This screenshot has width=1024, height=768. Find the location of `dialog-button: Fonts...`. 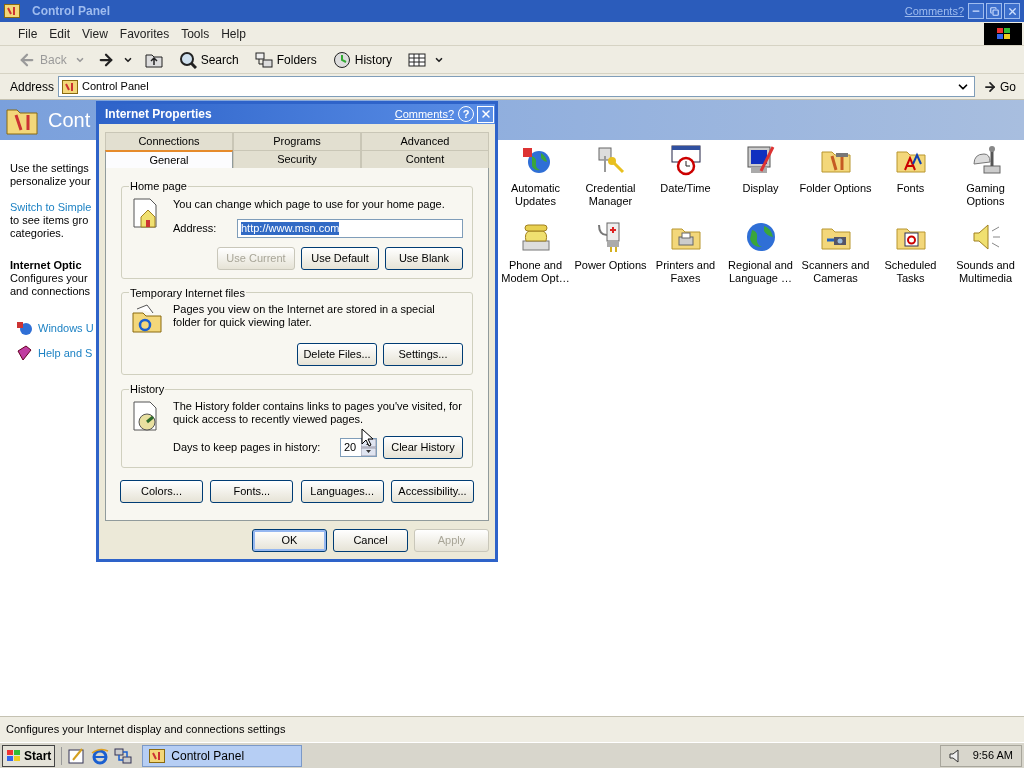

dialog-button: Fonts... is located at coordinates (252, 491).